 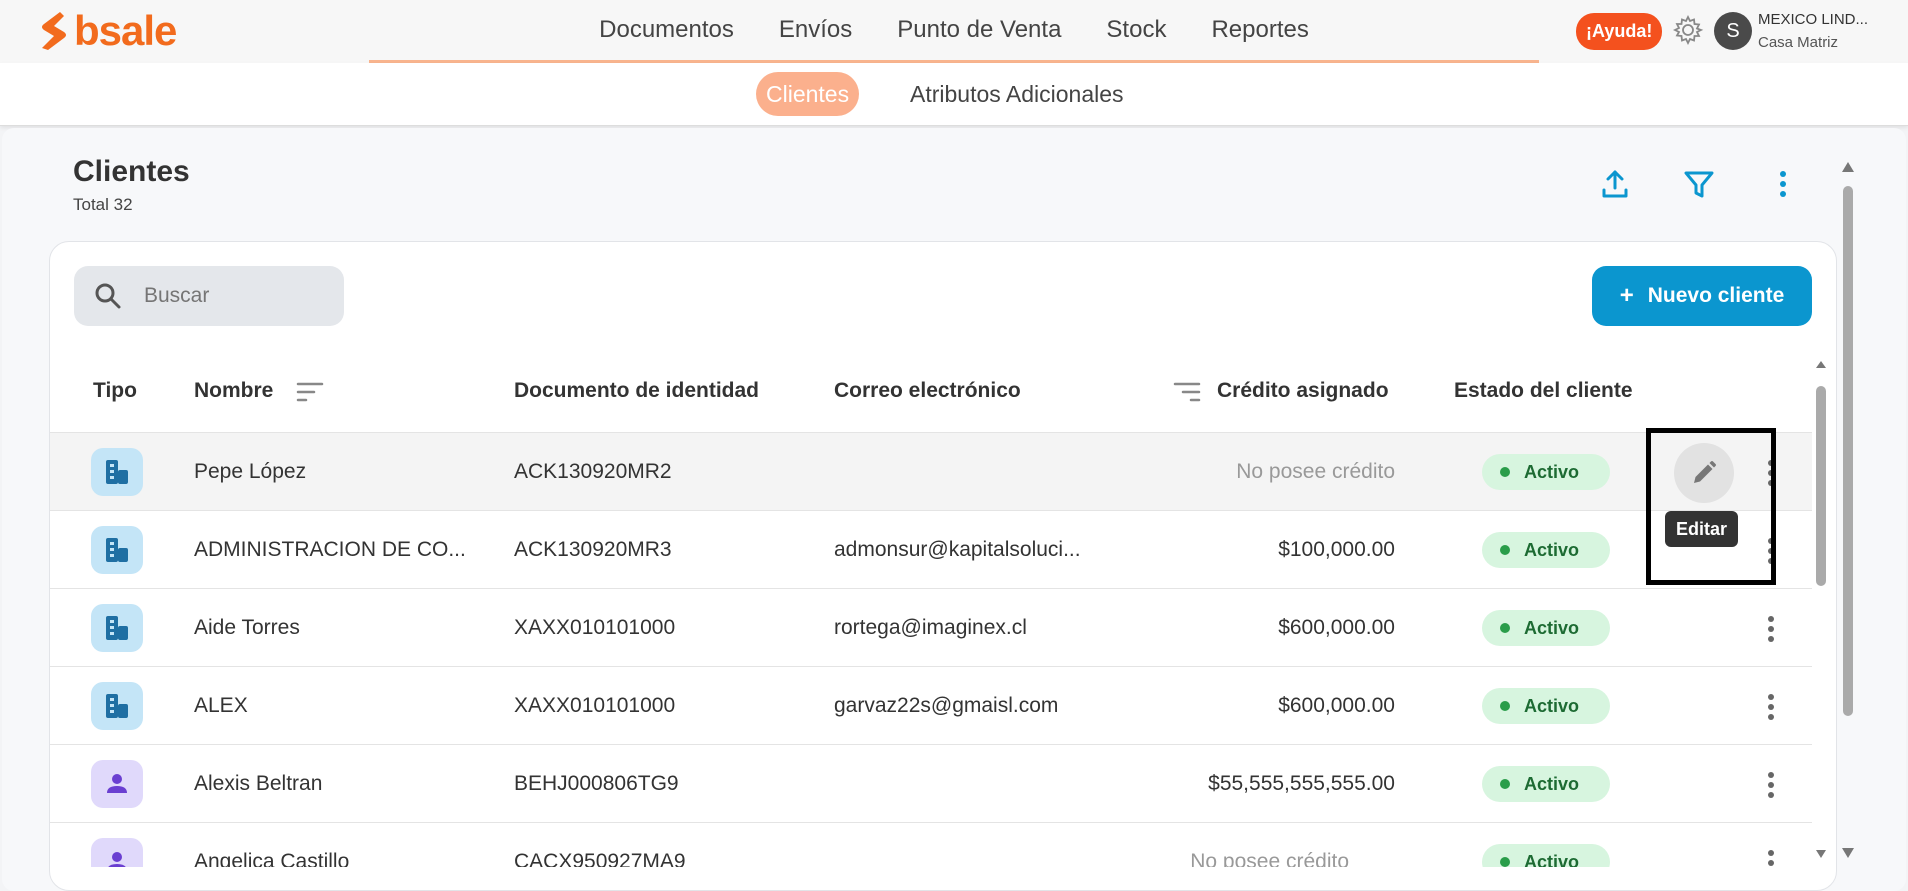 What do you see at coordinates (600, 858) in the screenshot?
I see `client-document: CACX950927MA9` at bounding box center [600, 858].